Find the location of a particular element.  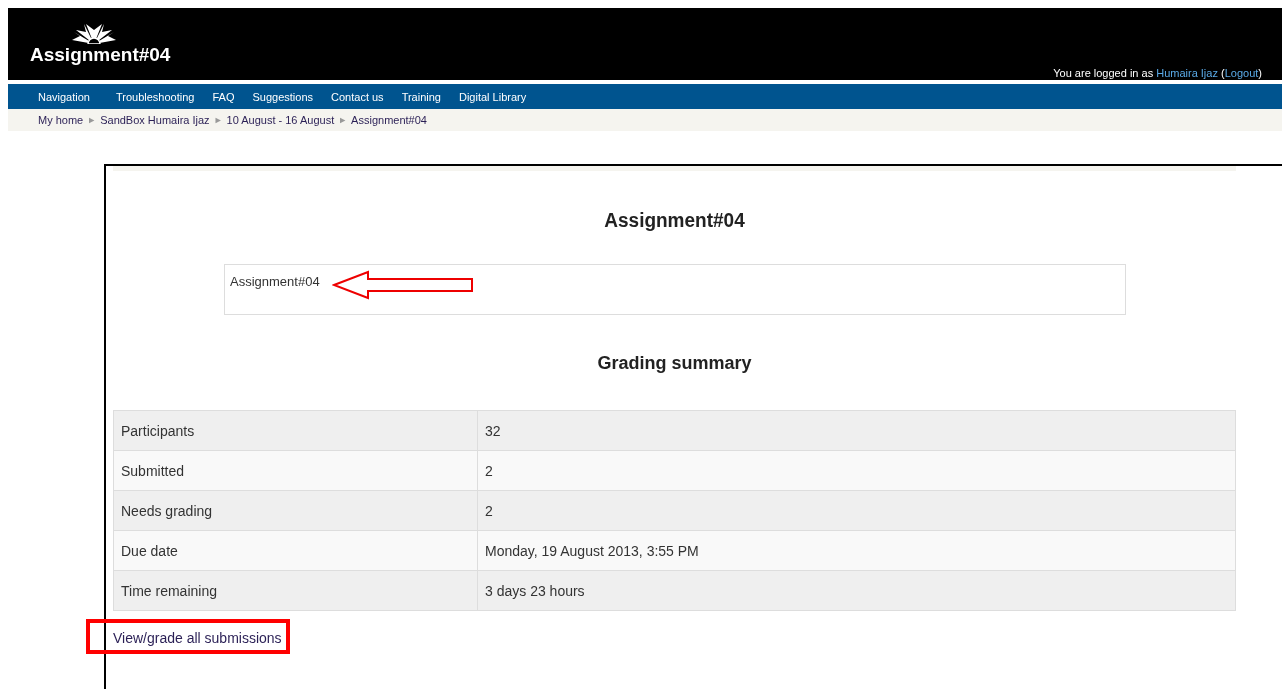

intro-text: Assignment#04 is located at coordinates (275, 281).